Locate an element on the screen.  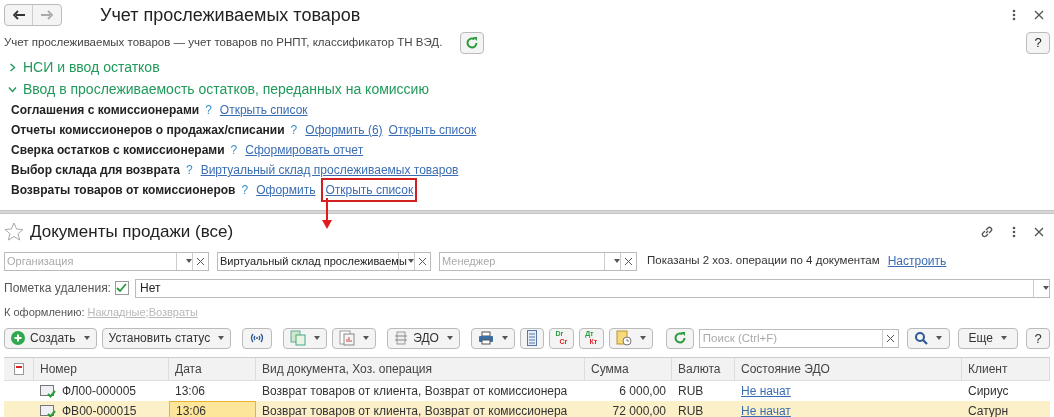
column-header: Дата is located at coordinates (212, 369).